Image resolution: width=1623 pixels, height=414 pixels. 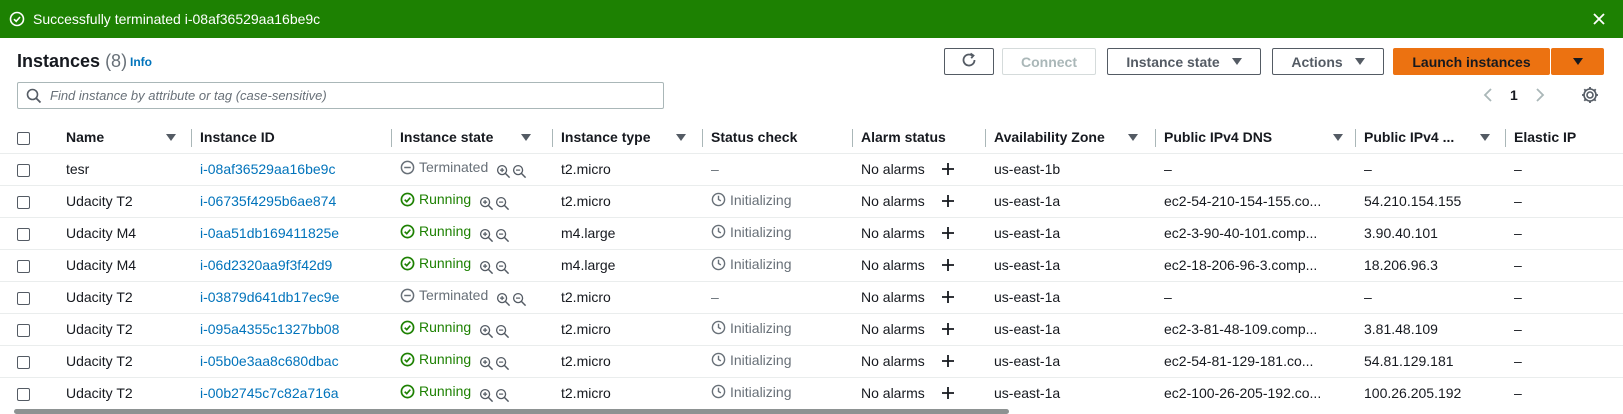 What do you see at coordinates (778, 137) in the screenshot?
I see `column-header-status-check: Status check` at bounding box center [778, 137].